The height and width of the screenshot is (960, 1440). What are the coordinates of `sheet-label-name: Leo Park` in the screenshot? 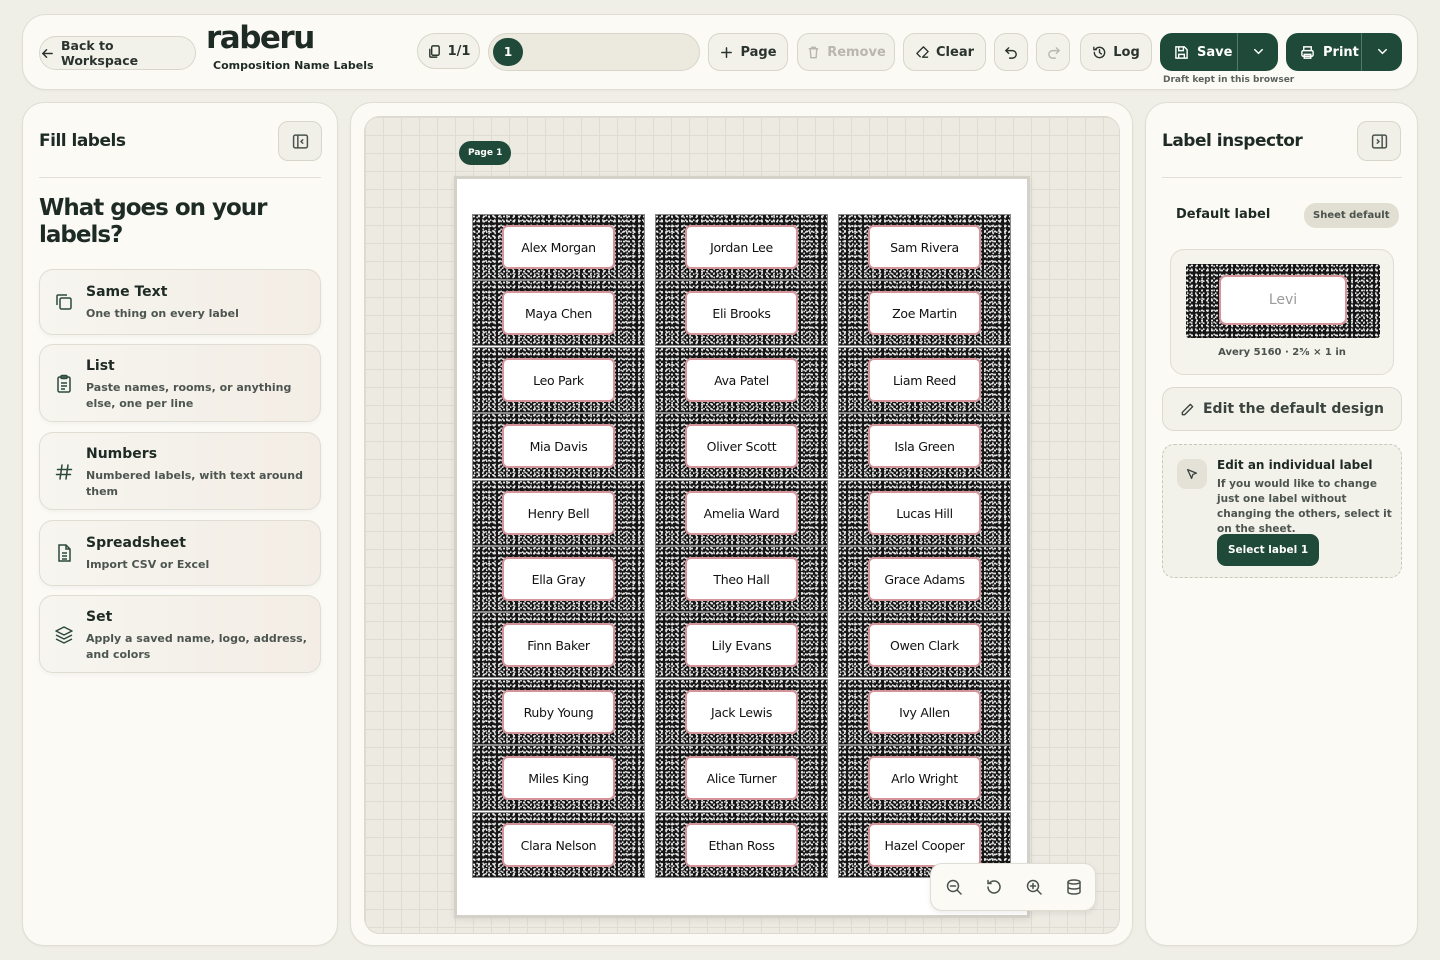 It's located at (558, 380).